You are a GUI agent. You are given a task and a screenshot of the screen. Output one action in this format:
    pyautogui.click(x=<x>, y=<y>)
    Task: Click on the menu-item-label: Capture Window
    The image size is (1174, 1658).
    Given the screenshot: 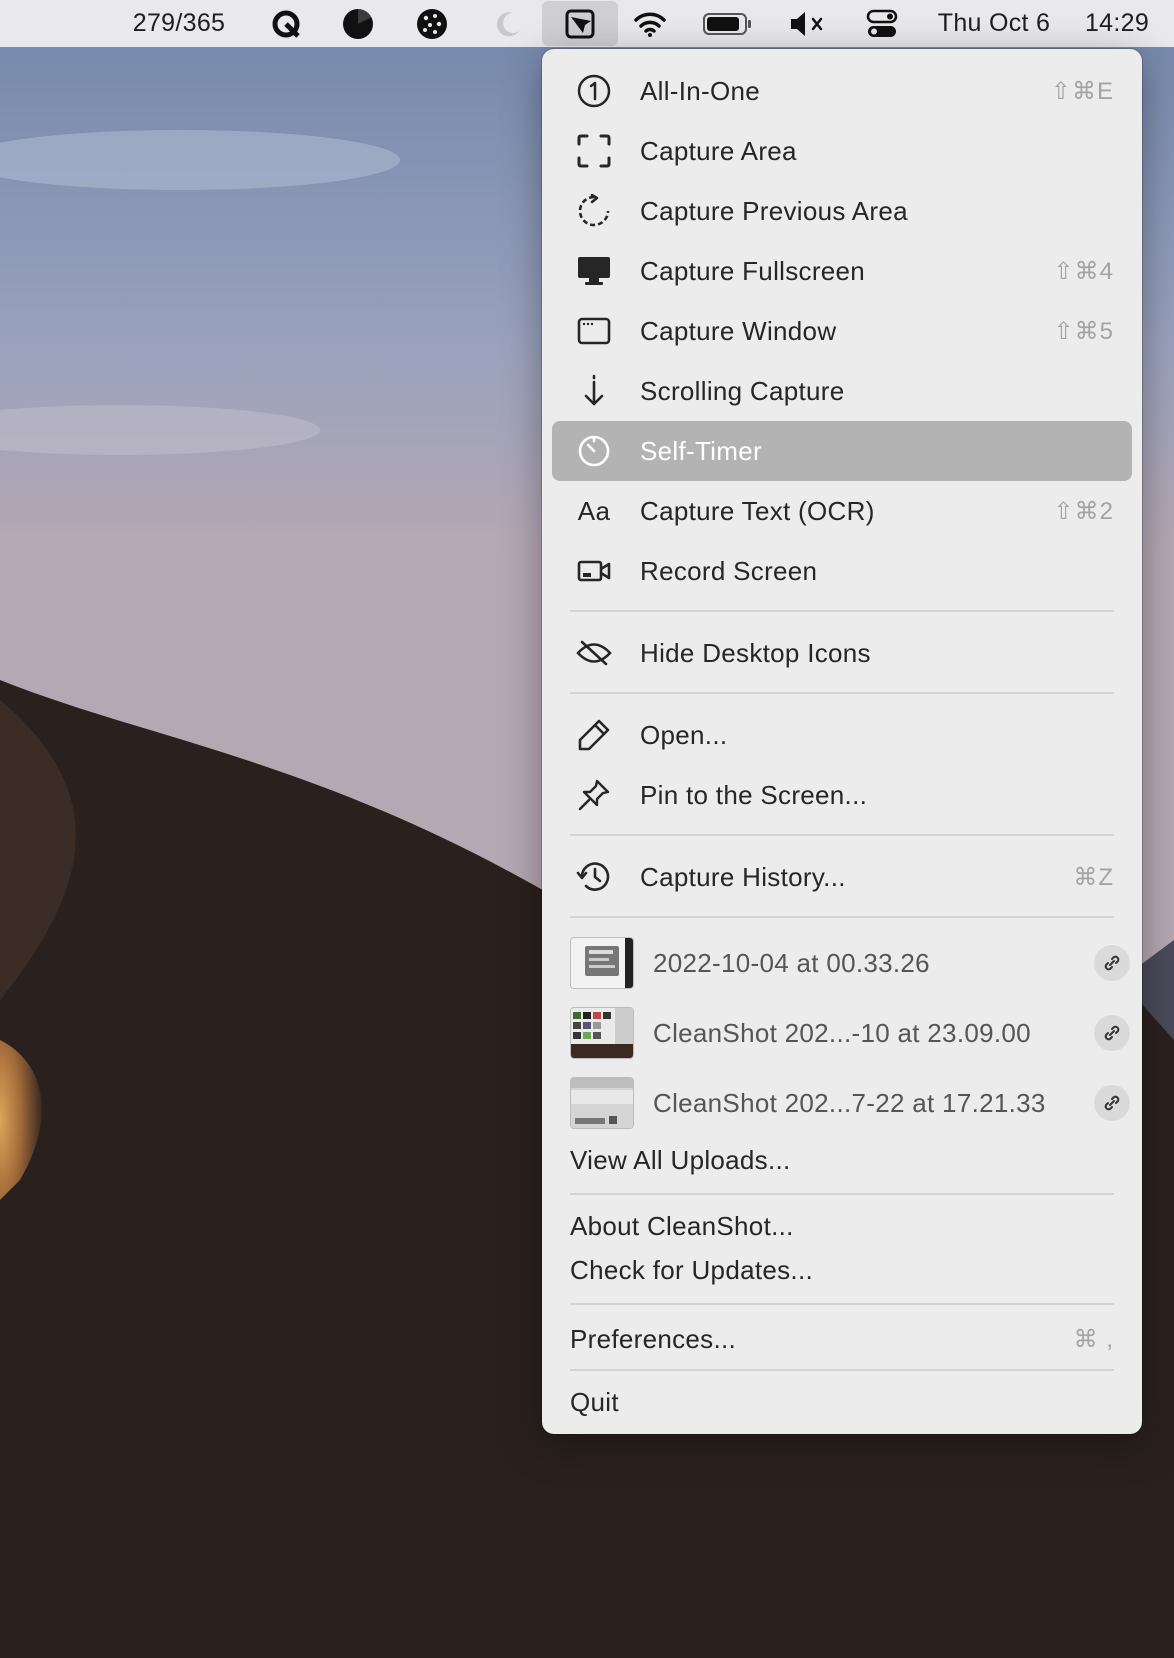 What is the action you would take?
    pyautogui.click(x=738, y=330)
    